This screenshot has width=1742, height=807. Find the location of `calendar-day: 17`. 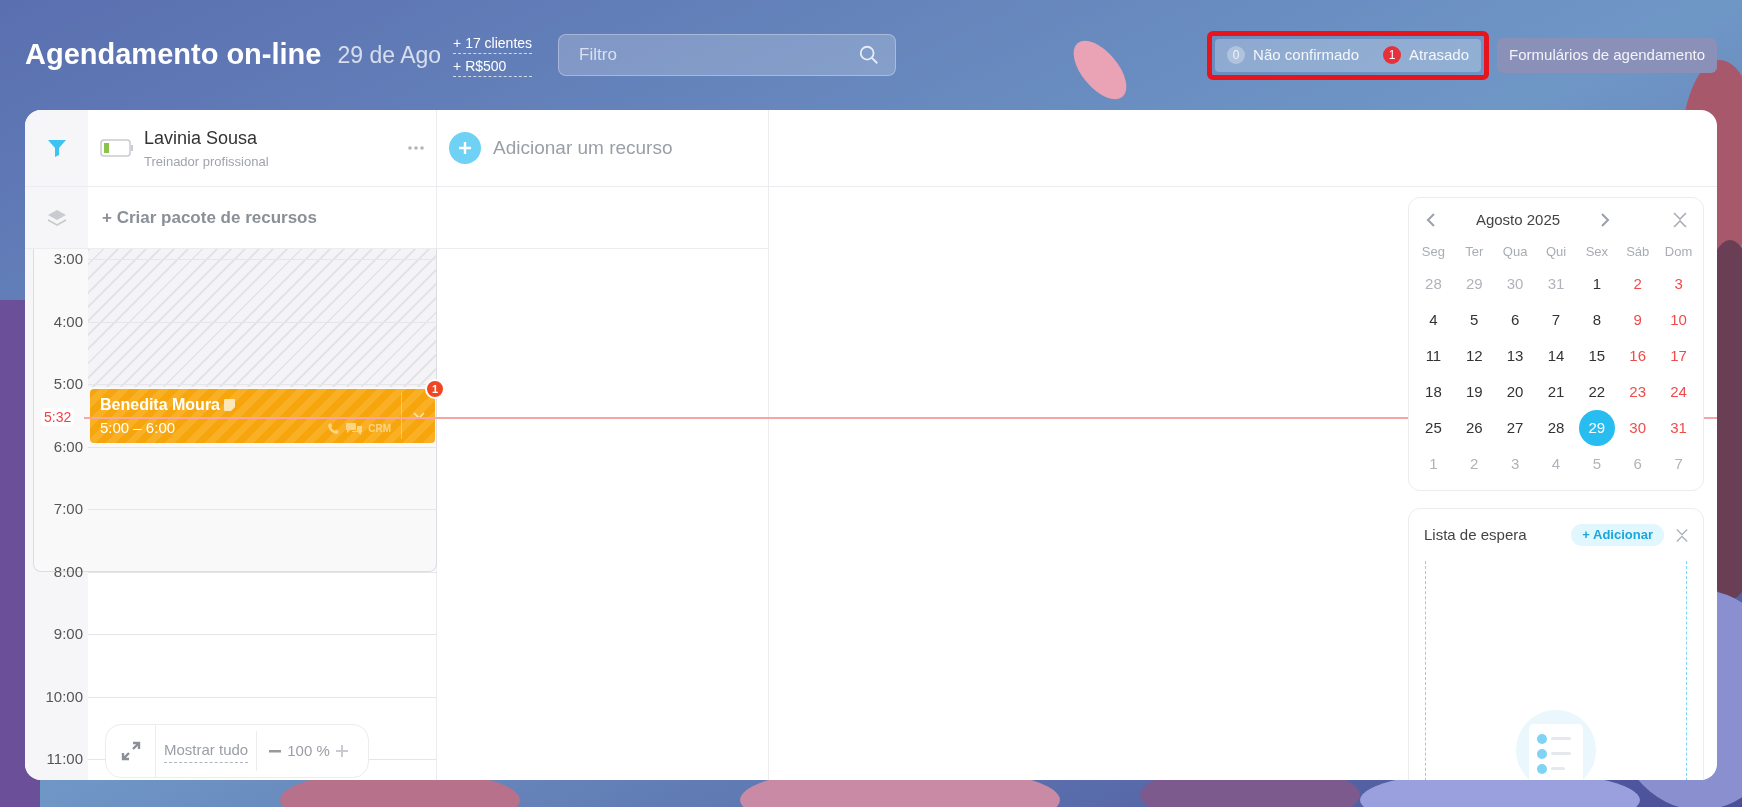

calendar-day: 17 is located at coordinates (1678, 356).